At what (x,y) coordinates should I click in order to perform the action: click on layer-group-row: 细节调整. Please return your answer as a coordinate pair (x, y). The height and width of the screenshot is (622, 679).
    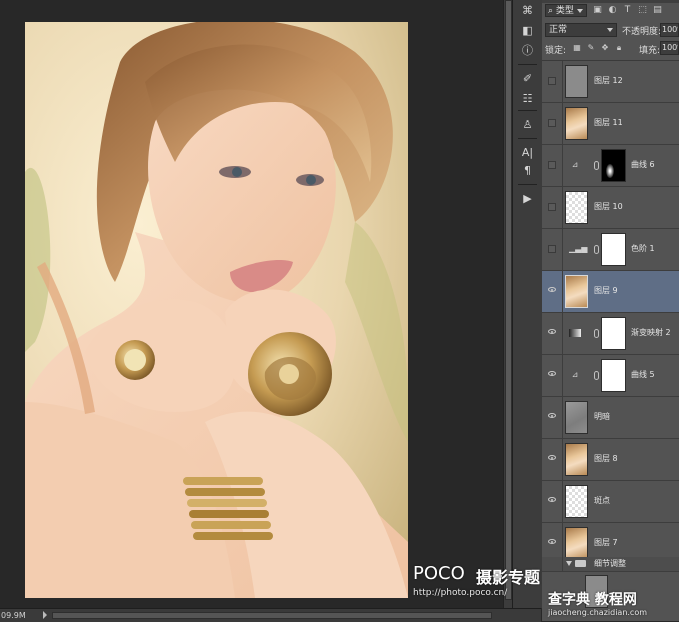
    Looking at the image, I should click on (610, 564).